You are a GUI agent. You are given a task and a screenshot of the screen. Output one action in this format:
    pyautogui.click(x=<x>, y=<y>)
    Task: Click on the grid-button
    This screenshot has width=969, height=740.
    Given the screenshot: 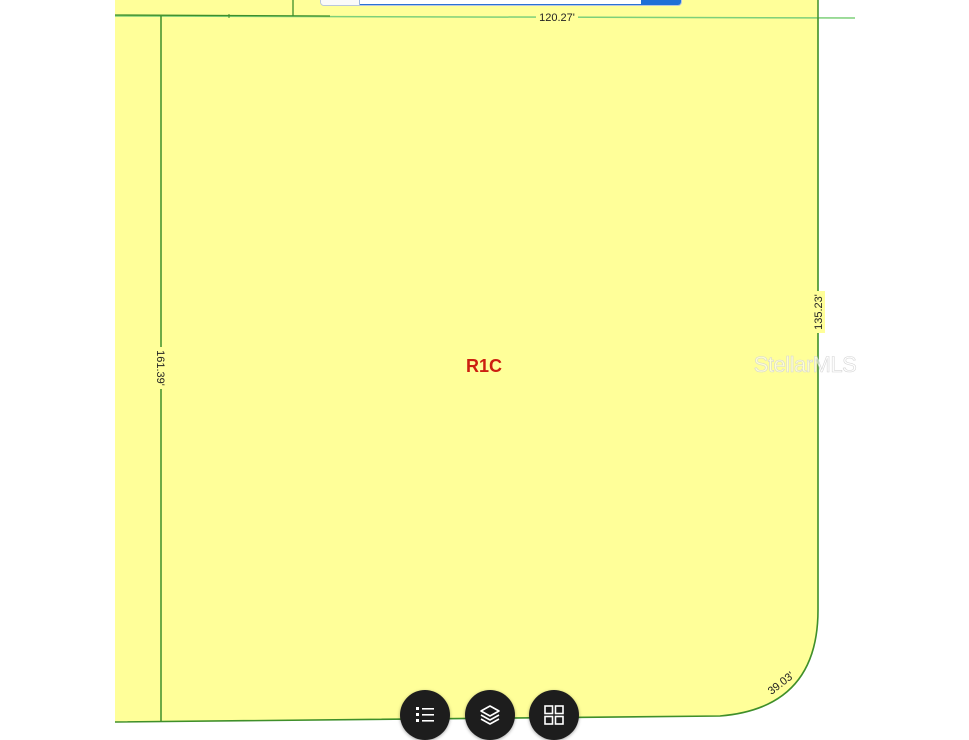 What is the action you would take?
    pyautogui.click(x=554, y=715)
    